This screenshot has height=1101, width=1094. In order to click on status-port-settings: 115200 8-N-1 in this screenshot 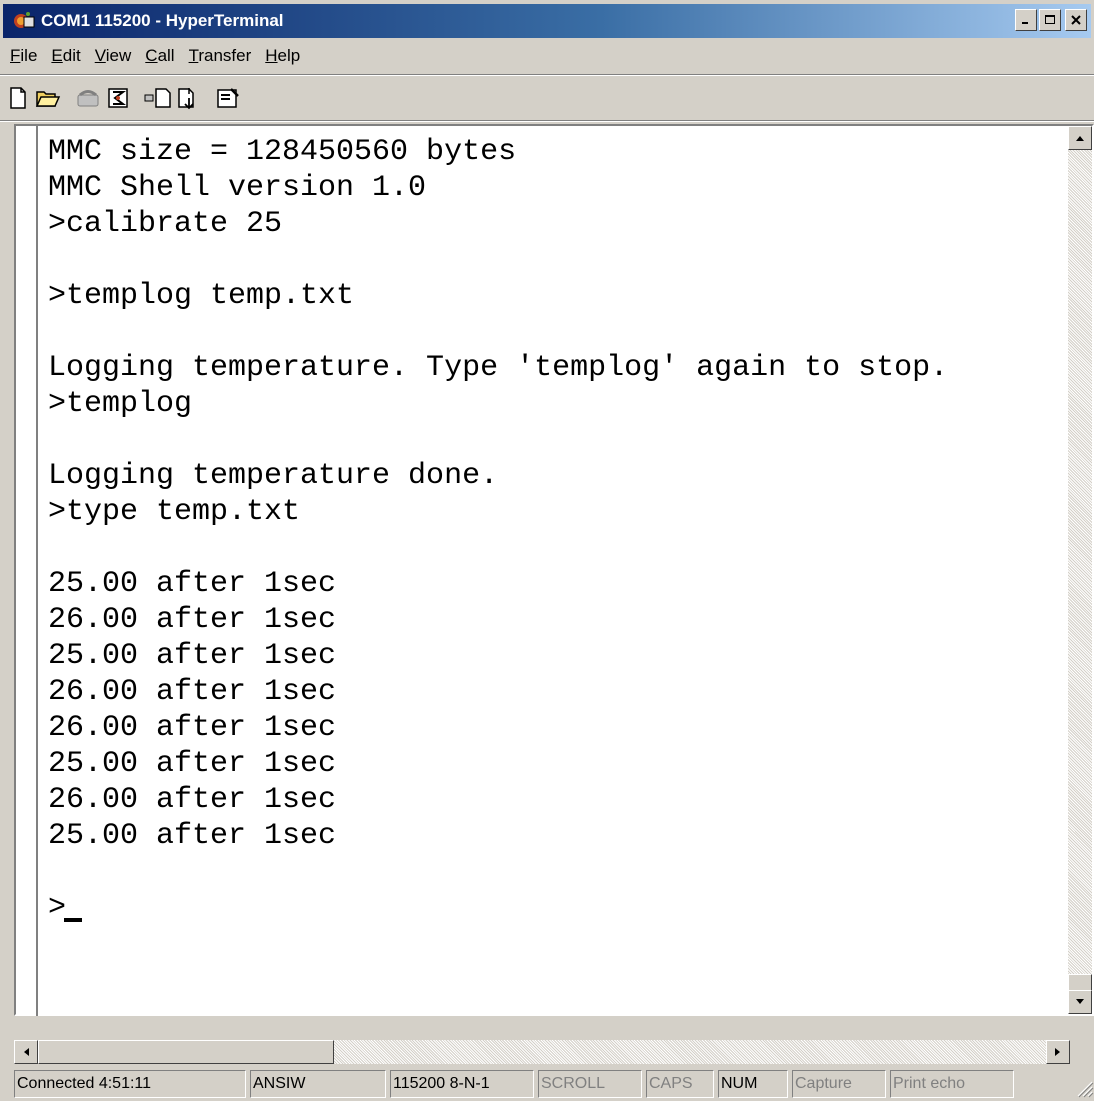, I will do `click(462, 1084)`.